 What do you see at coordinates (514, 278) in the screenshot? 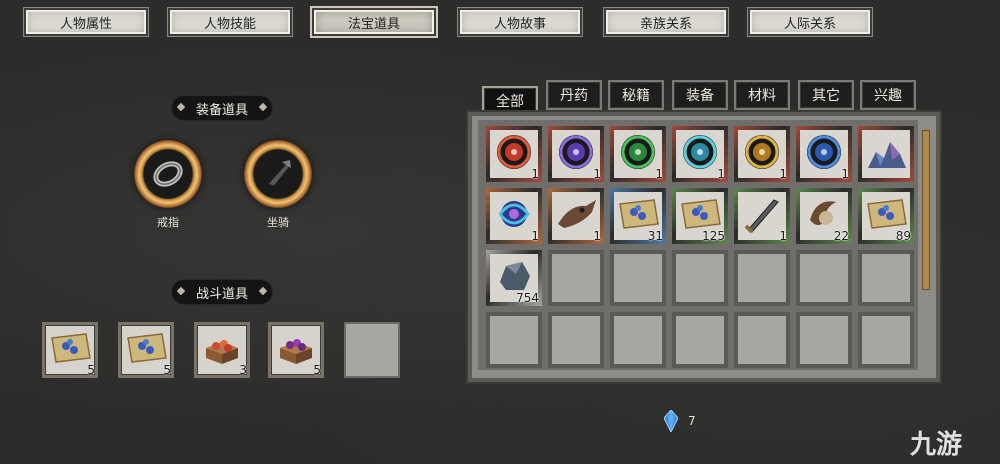
I see `inventory-item: 754` at bounding box center [514, 278].